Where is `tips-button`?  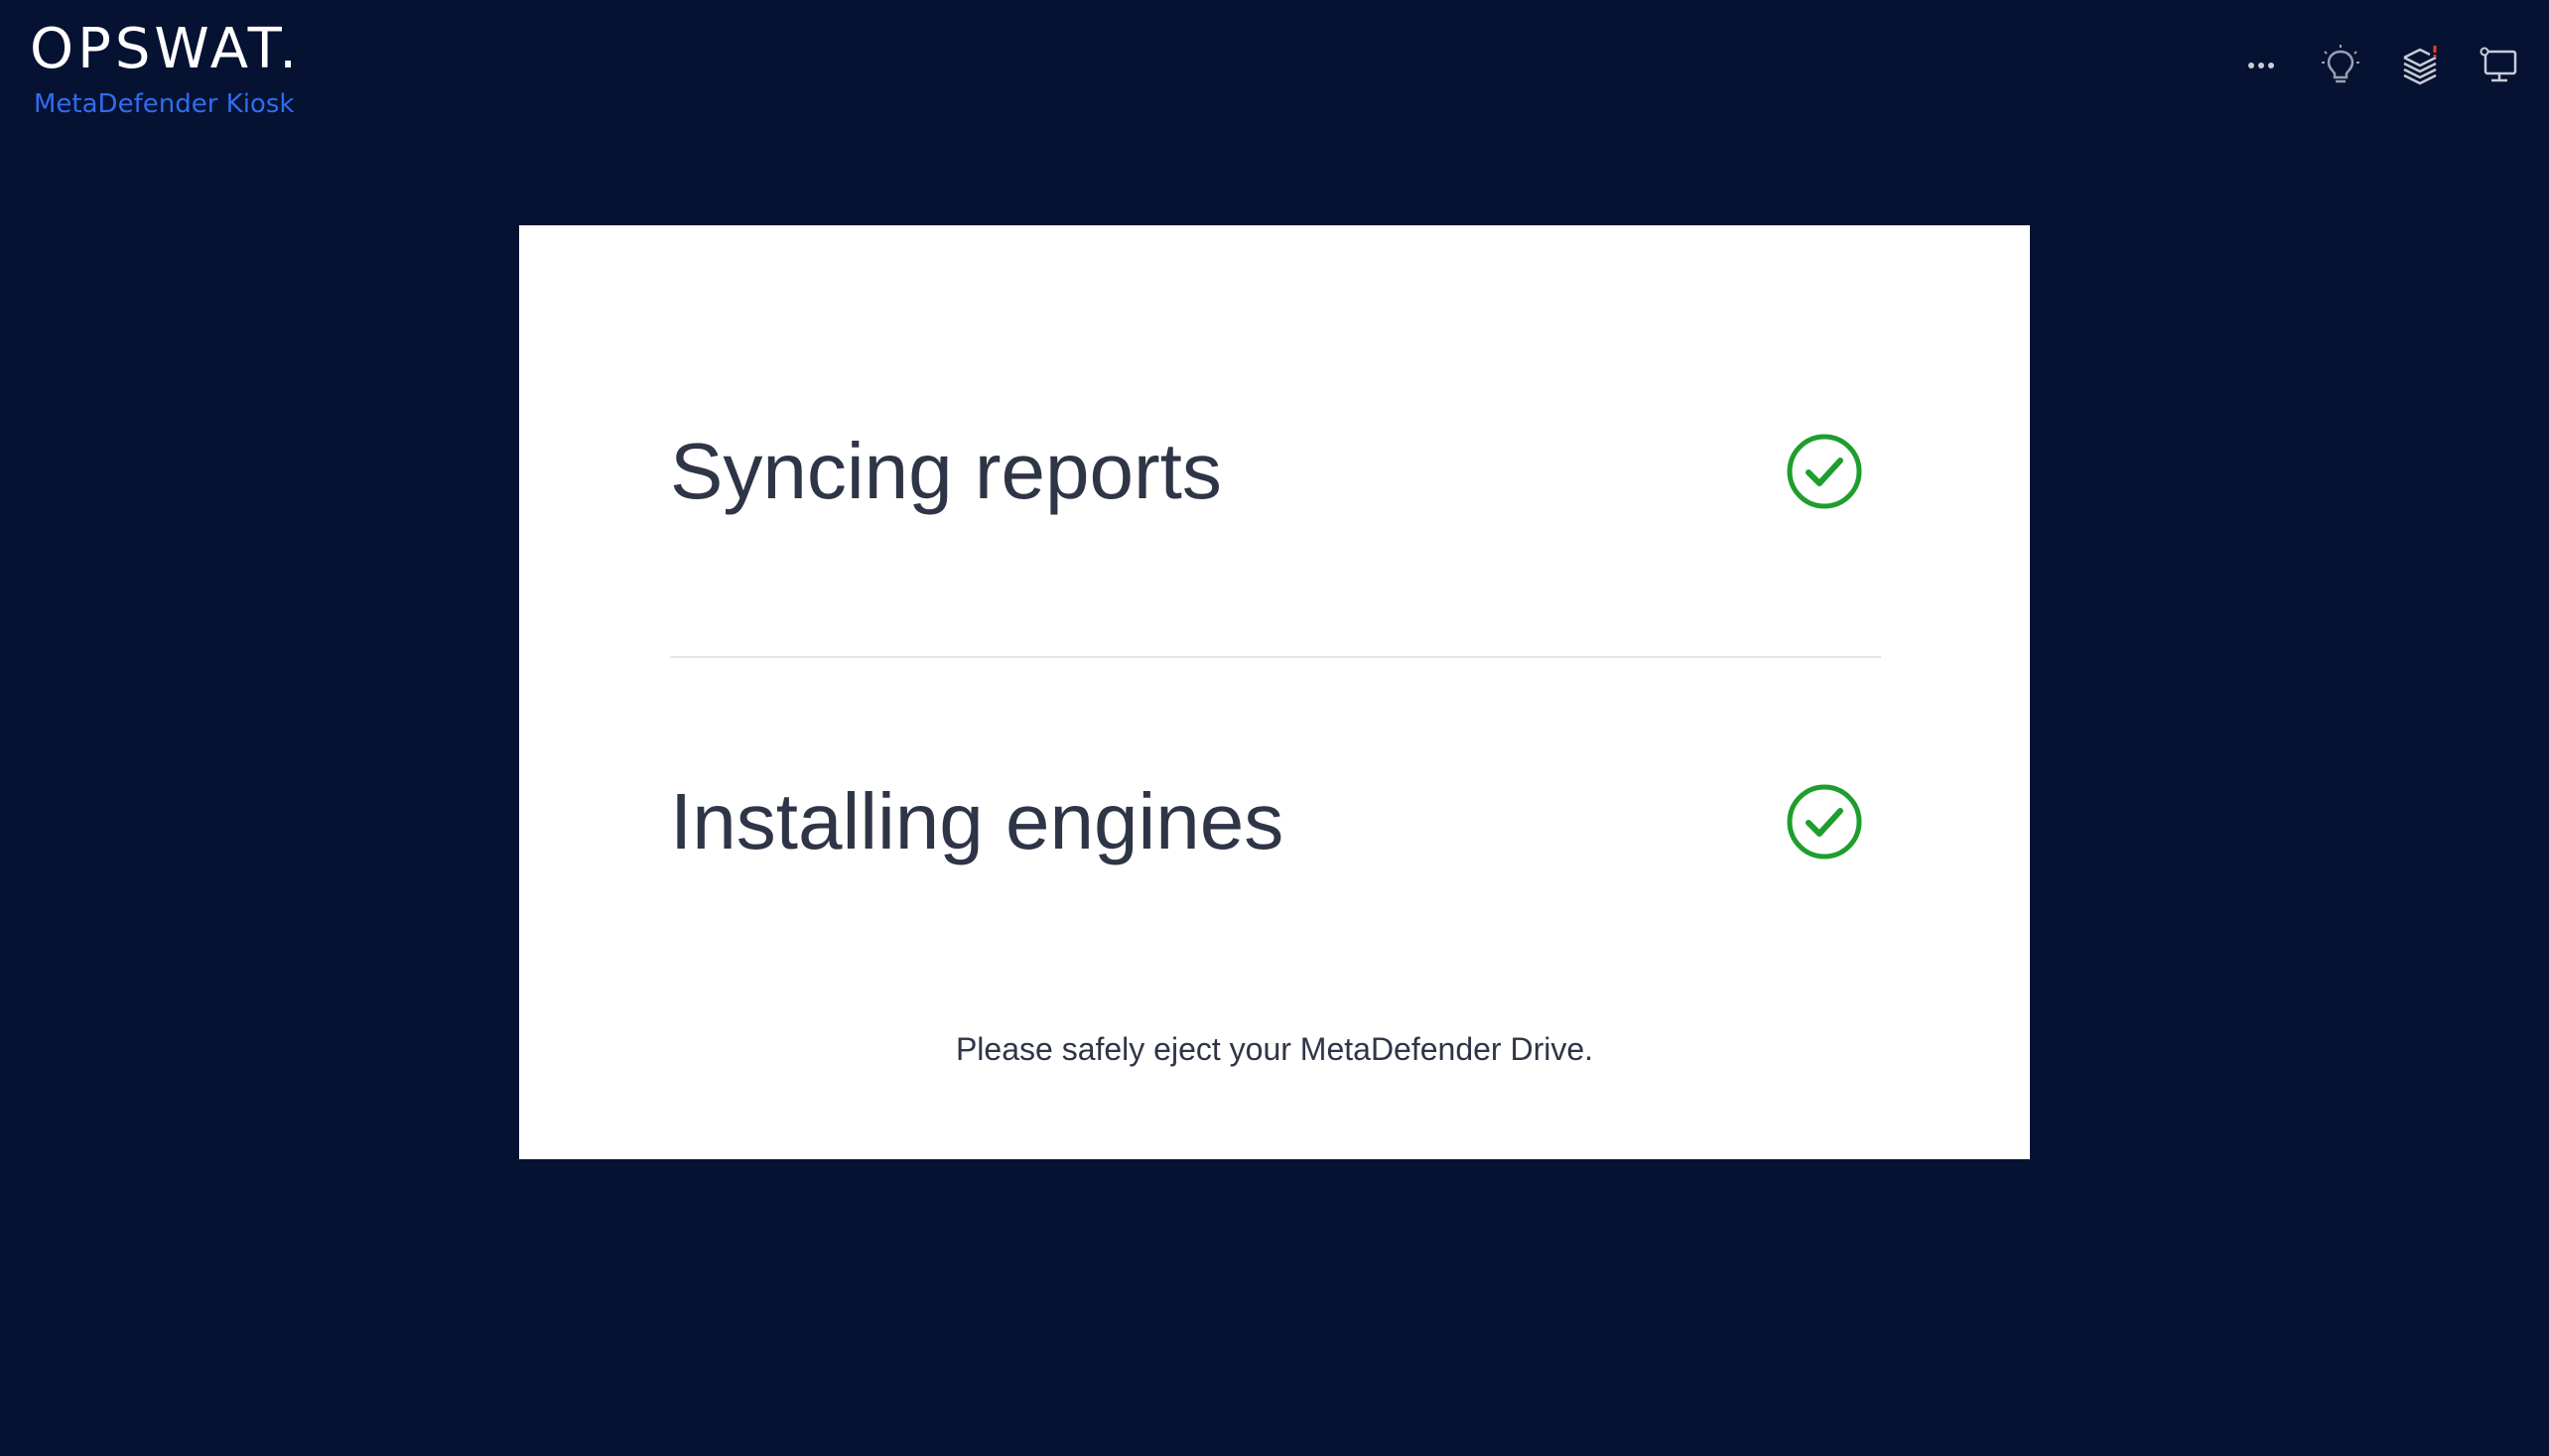 tips-button is located at coordinates (2340, 65).